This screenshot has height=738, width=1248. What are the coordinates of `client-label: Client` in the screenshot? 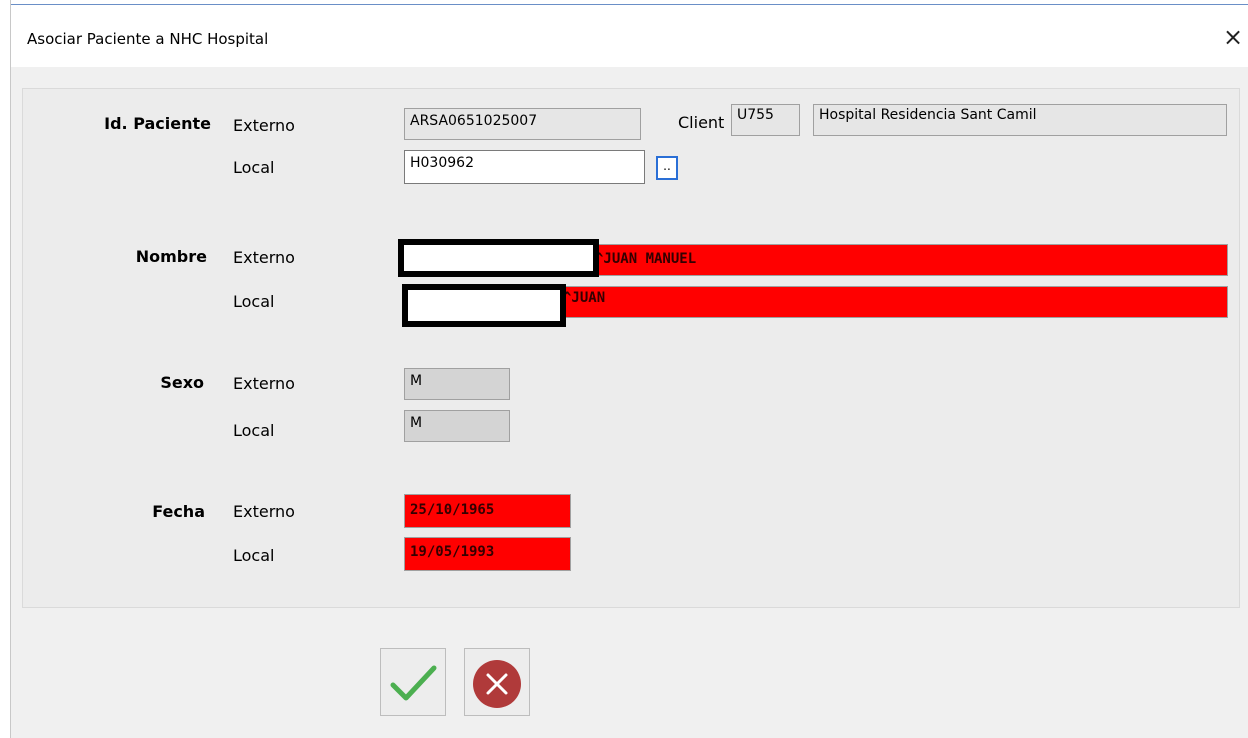 It's located at (701, 122).